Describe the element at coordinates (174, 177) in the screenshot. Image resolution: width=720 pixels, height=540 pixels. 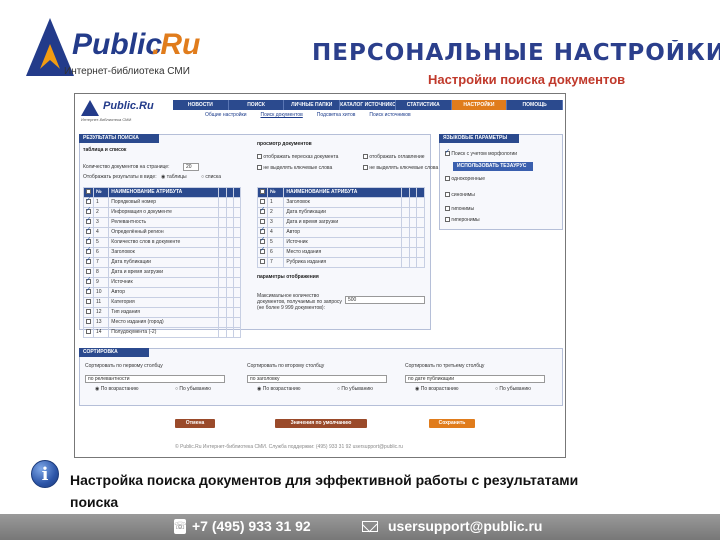
I see `view-table-radio: ◉ таблицы` at that location.